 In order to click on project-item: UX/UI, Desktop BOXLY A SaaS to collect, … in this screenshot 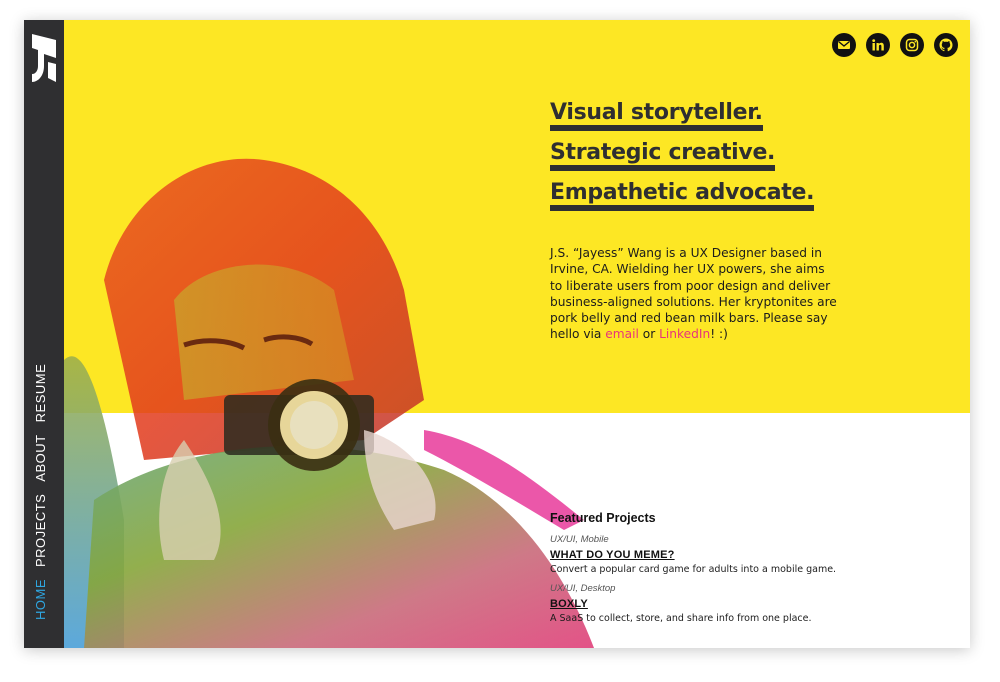, I will do `click(730, 604)`.